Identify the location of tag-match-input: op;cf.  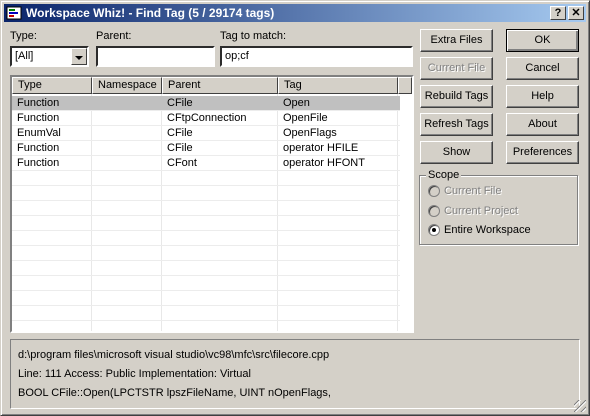
(316, 56).